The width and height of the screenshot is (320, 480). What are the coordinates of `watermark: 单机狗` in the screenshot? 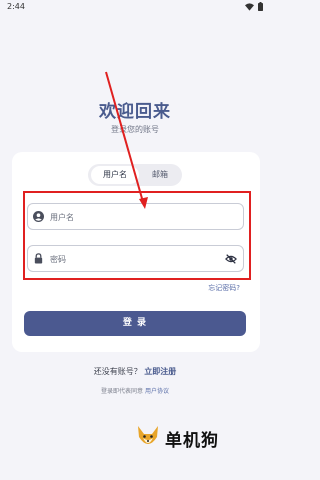 It's located at (177, 438).